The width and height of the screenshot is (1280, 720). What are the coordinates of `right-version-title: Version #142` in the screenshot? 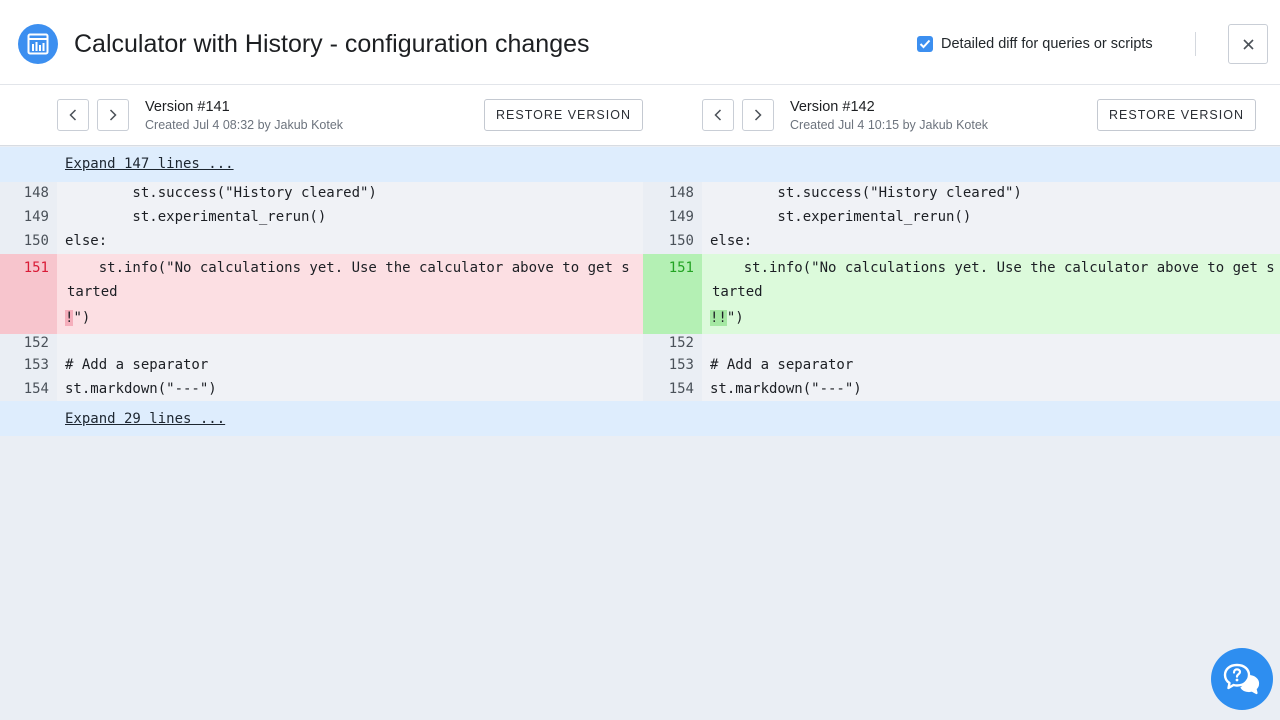 It's located at (832, 107).